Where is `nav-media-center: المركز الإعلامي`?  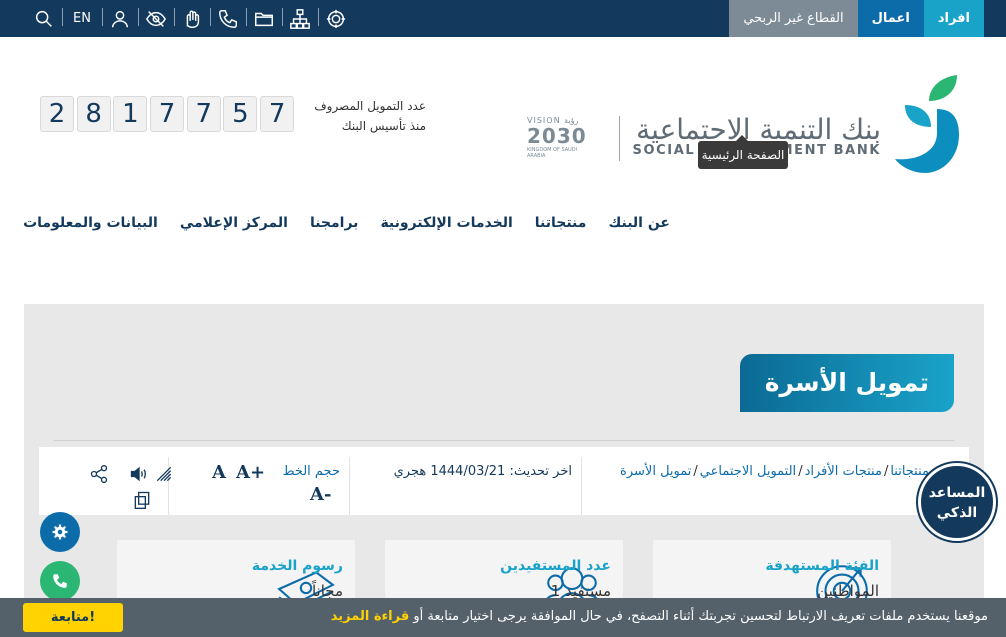 nav-media-center: المركز الإعلامي is located at coordinates (234, 223).